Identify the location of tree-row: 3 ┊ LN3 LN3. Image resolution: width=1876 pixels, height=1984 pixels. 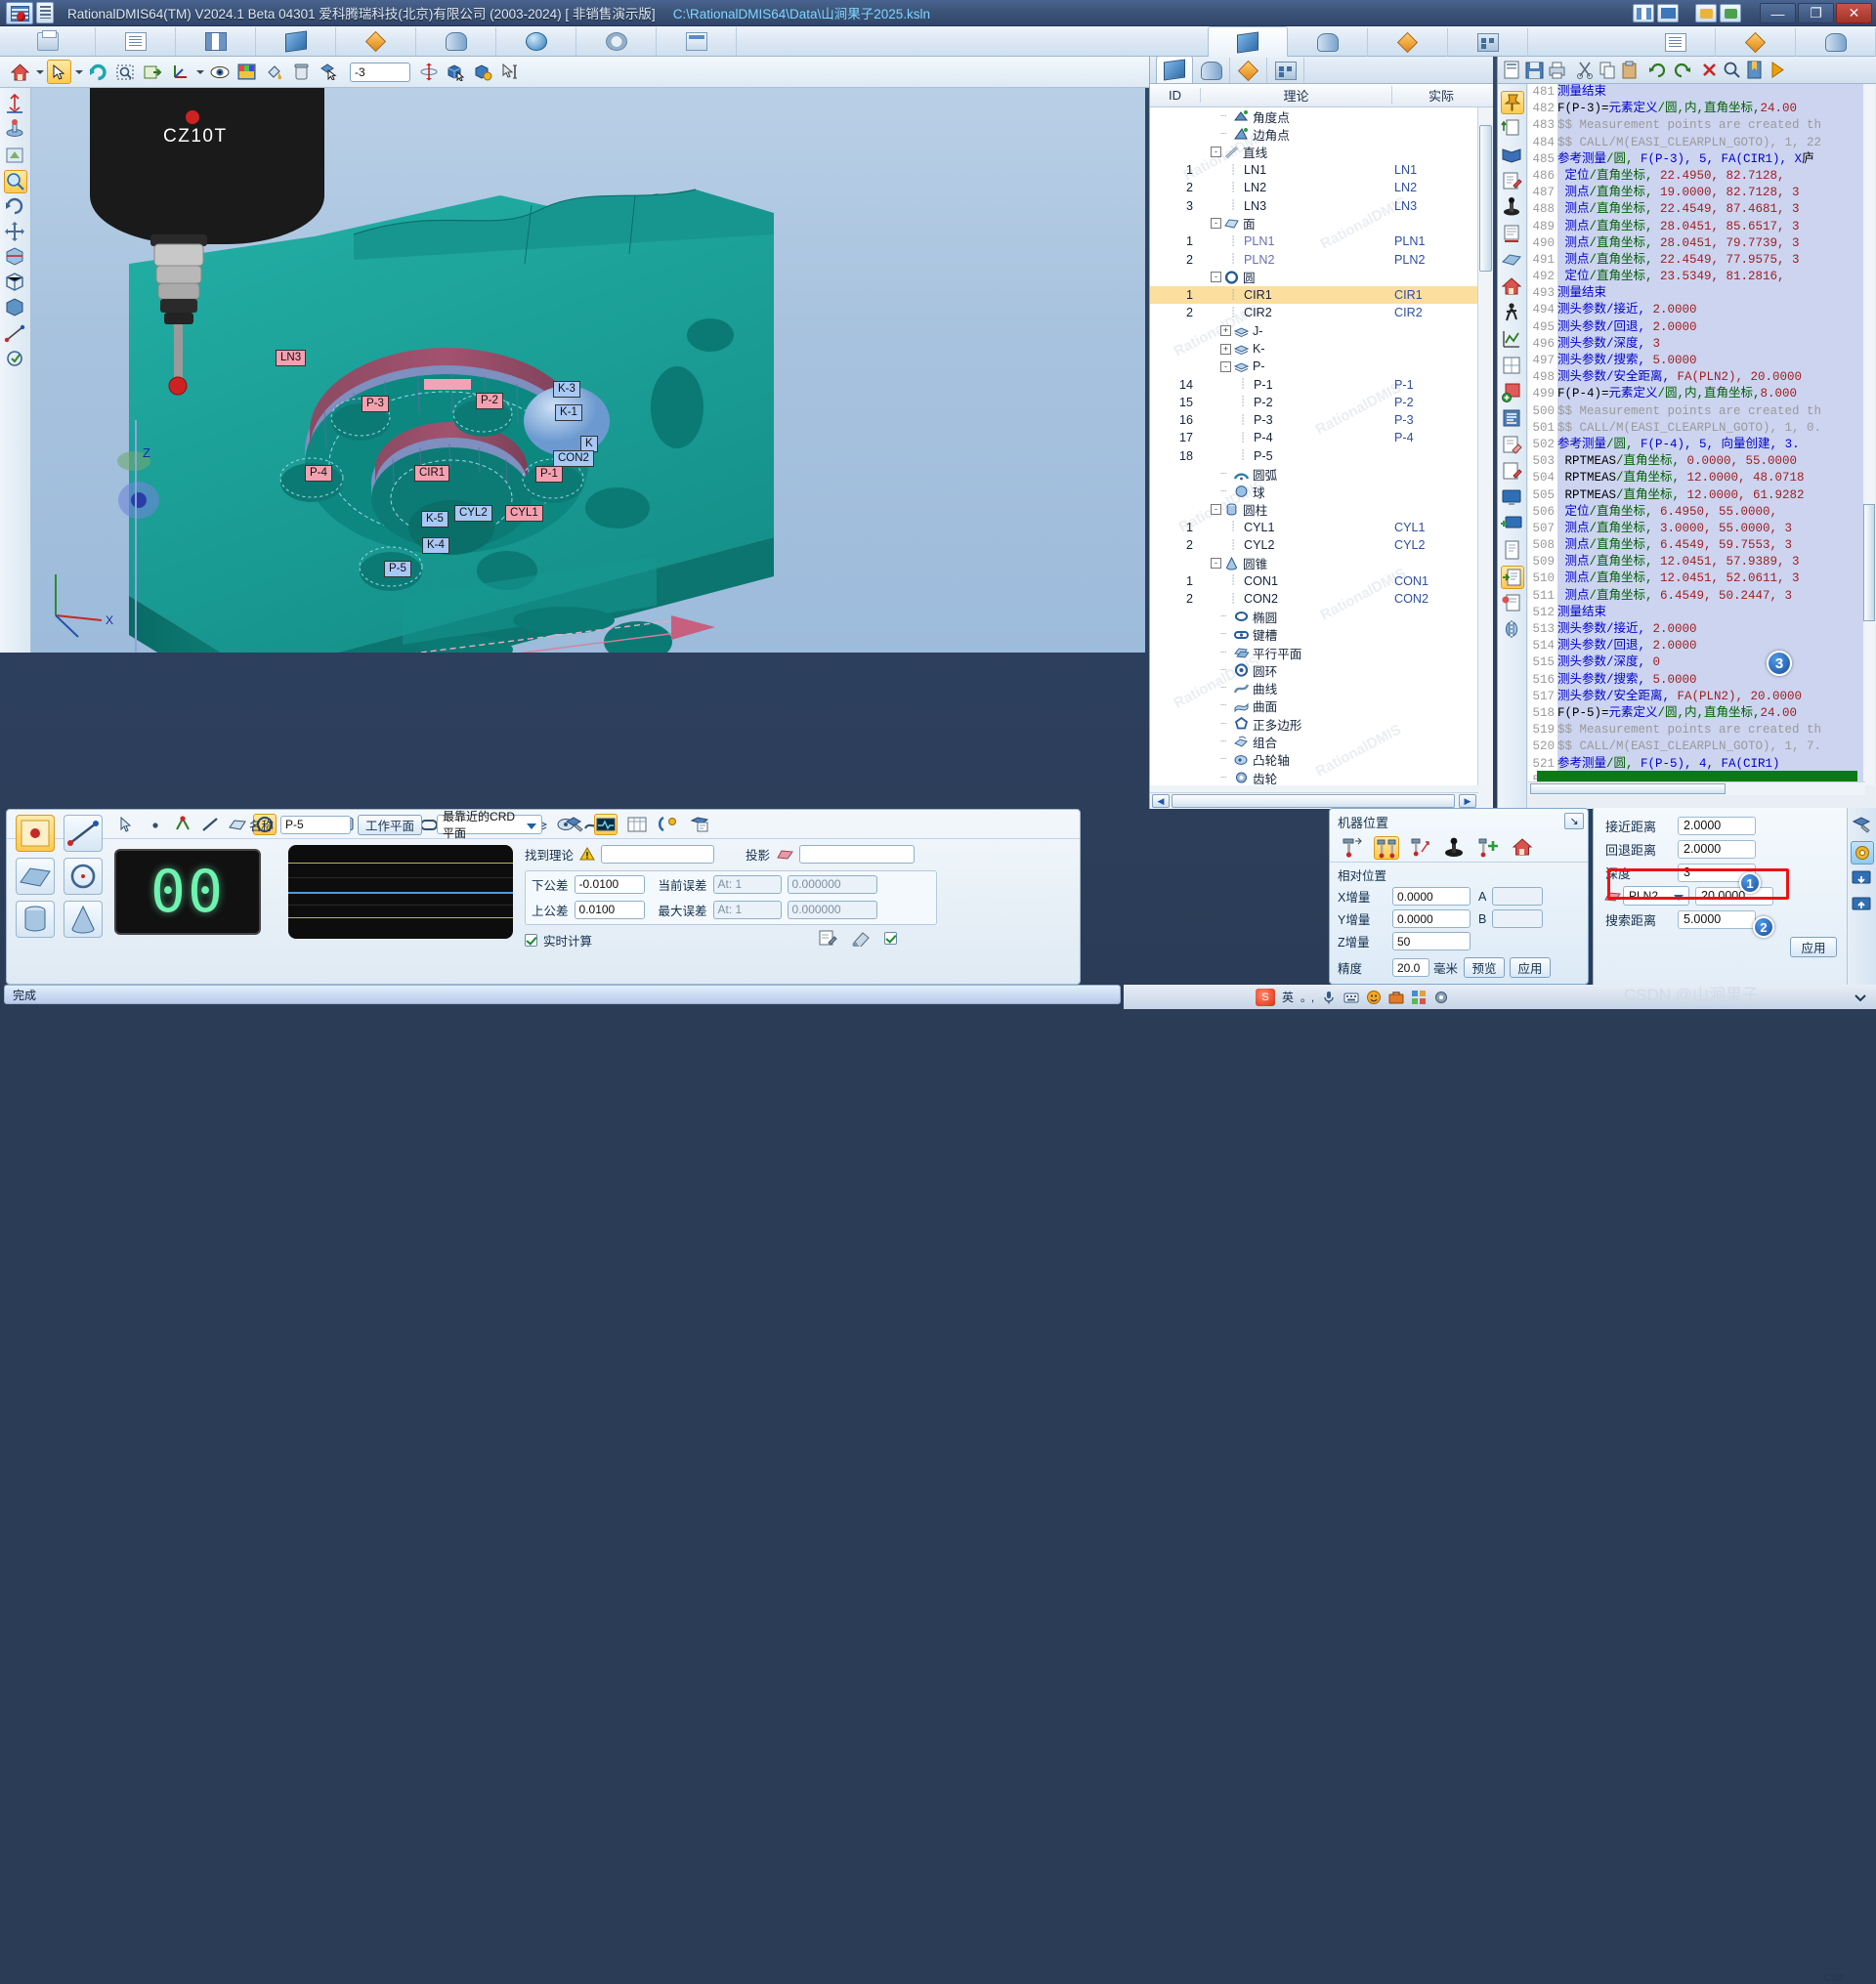
(1314, 205).